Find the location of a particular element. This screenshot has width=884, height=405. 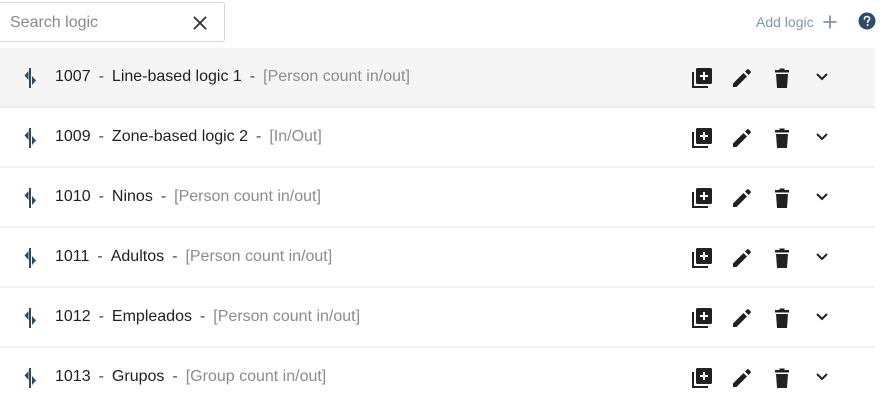

clear-search-icon is located at coordinates (200, 23).